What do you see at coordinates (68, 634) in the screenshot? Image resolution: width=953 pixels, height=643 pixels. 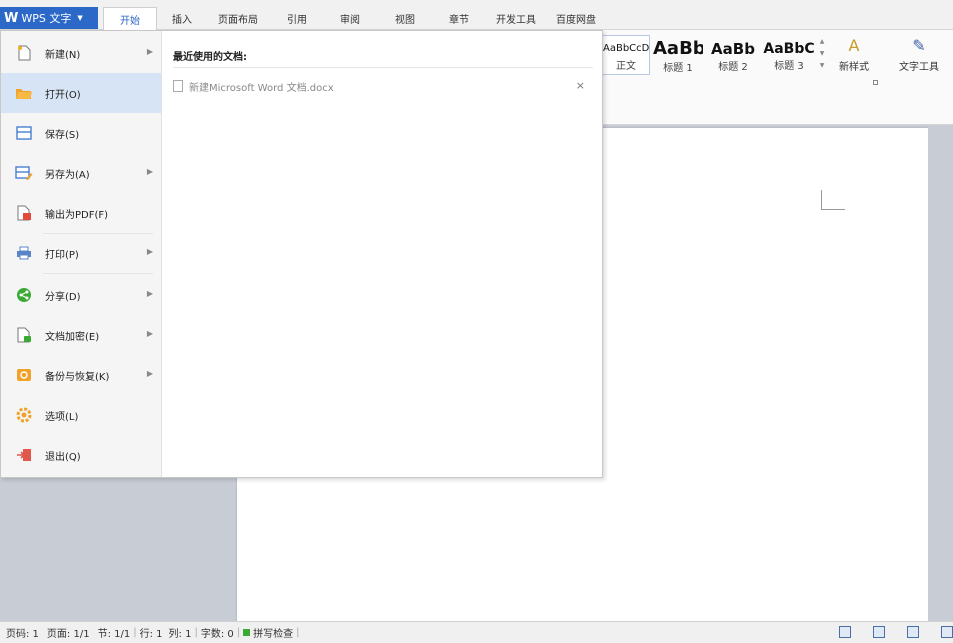 I see `status-pages: 页面: 1/1` at bounding box center [68, 634].